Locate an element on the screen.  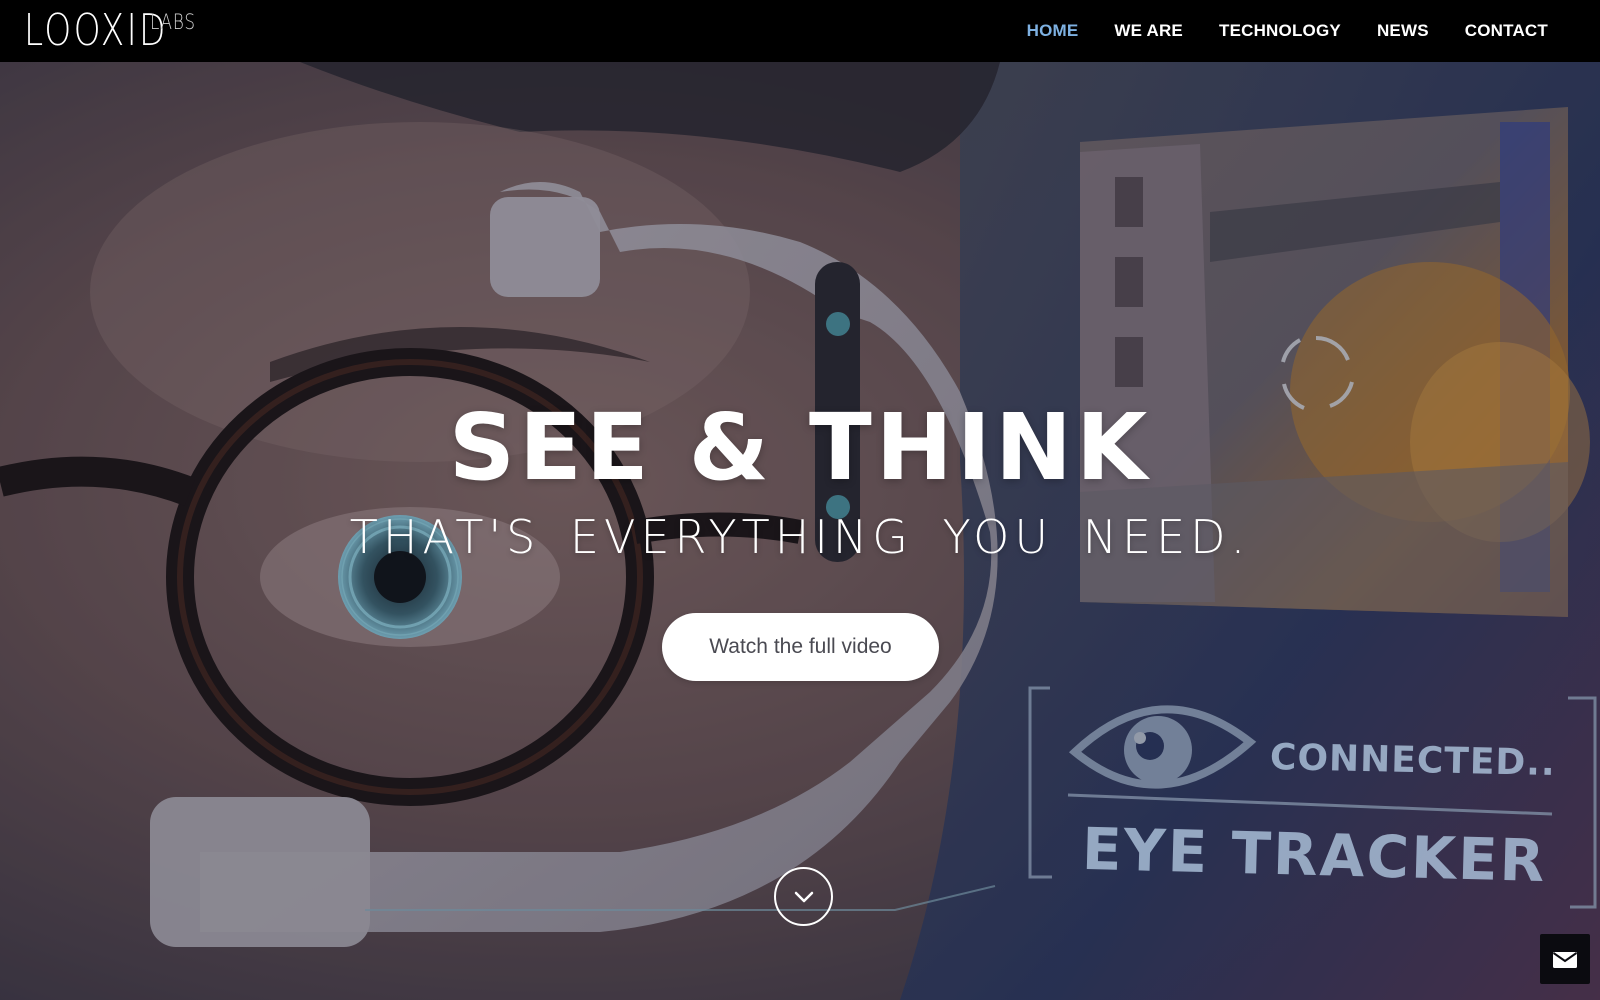
hero-title: SEE & THINK is located at coordinates (800, 447).